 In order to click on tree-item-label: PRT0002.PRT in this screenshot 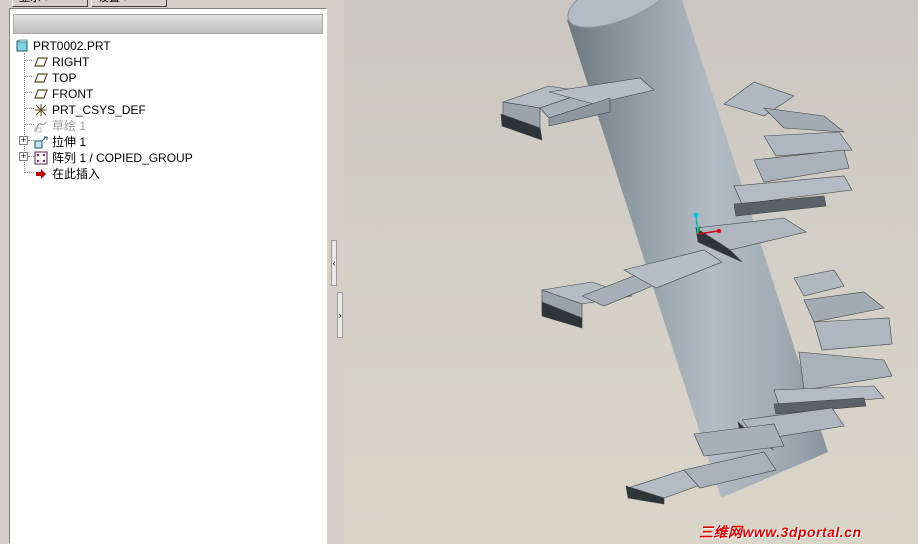, I will do `click(72, 45)`.